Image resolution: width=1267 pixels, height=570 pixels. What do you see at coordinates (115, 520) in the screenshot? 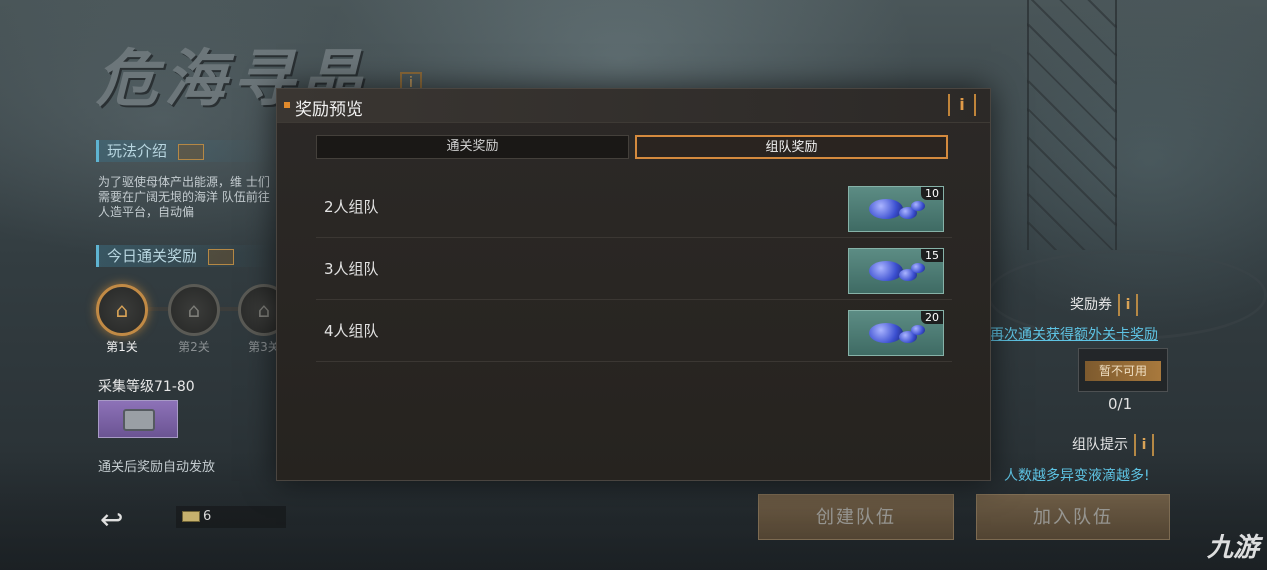
I see `back-arrow-icon: ↩` at bounding box center [115, 520].